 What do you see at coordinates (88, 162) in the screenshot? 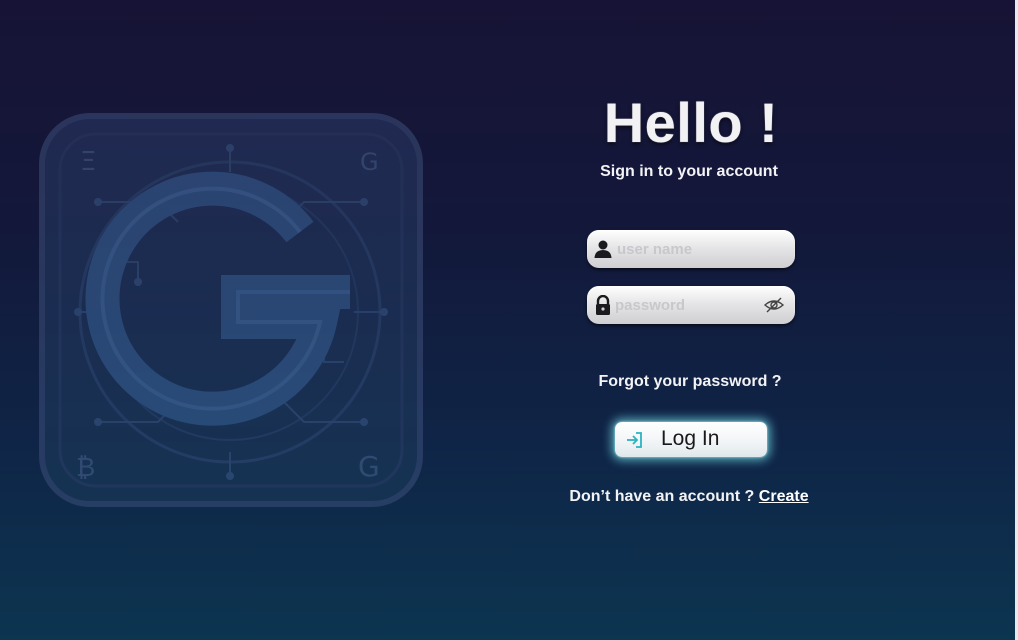
I see `svg-text: Ξ` at bounding box center [88, 162].